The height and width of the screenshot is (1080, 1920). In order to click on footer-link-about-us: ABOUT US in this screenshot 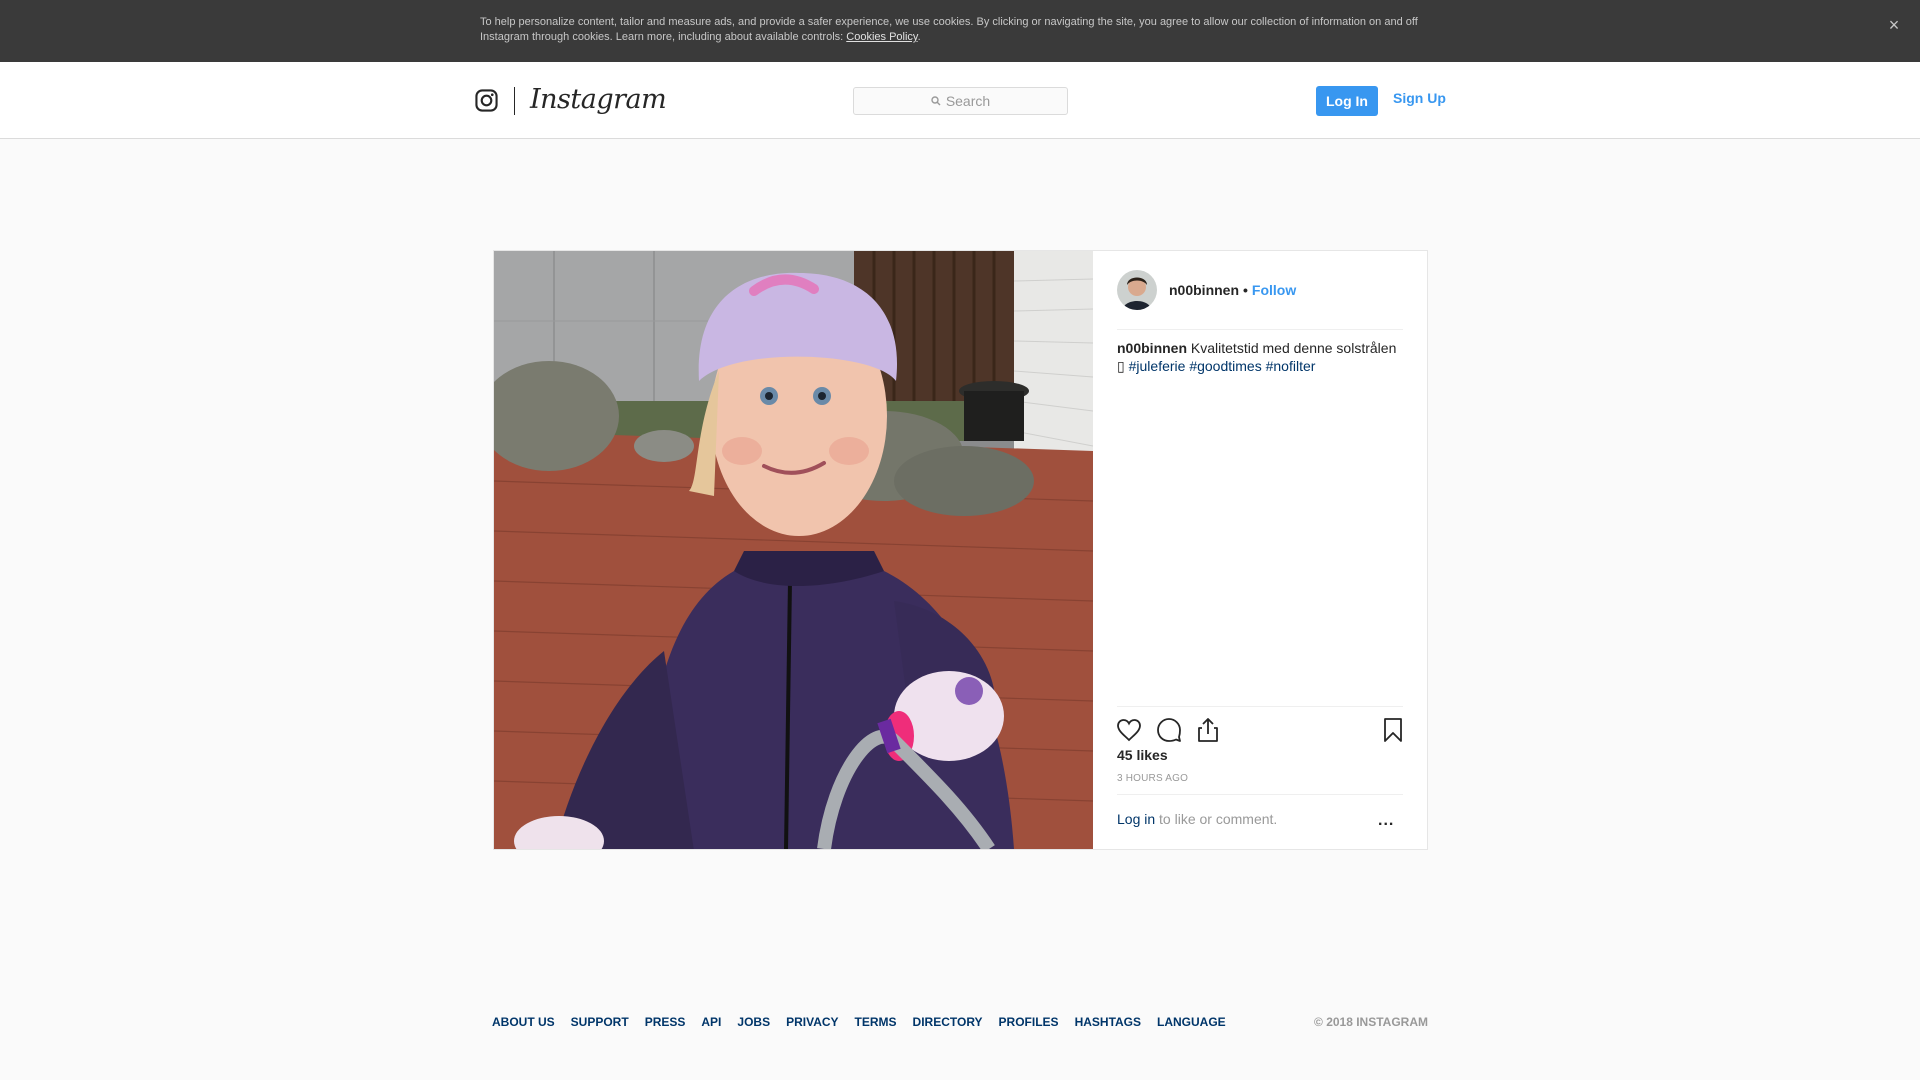, I will do `click(523, 1022)`.